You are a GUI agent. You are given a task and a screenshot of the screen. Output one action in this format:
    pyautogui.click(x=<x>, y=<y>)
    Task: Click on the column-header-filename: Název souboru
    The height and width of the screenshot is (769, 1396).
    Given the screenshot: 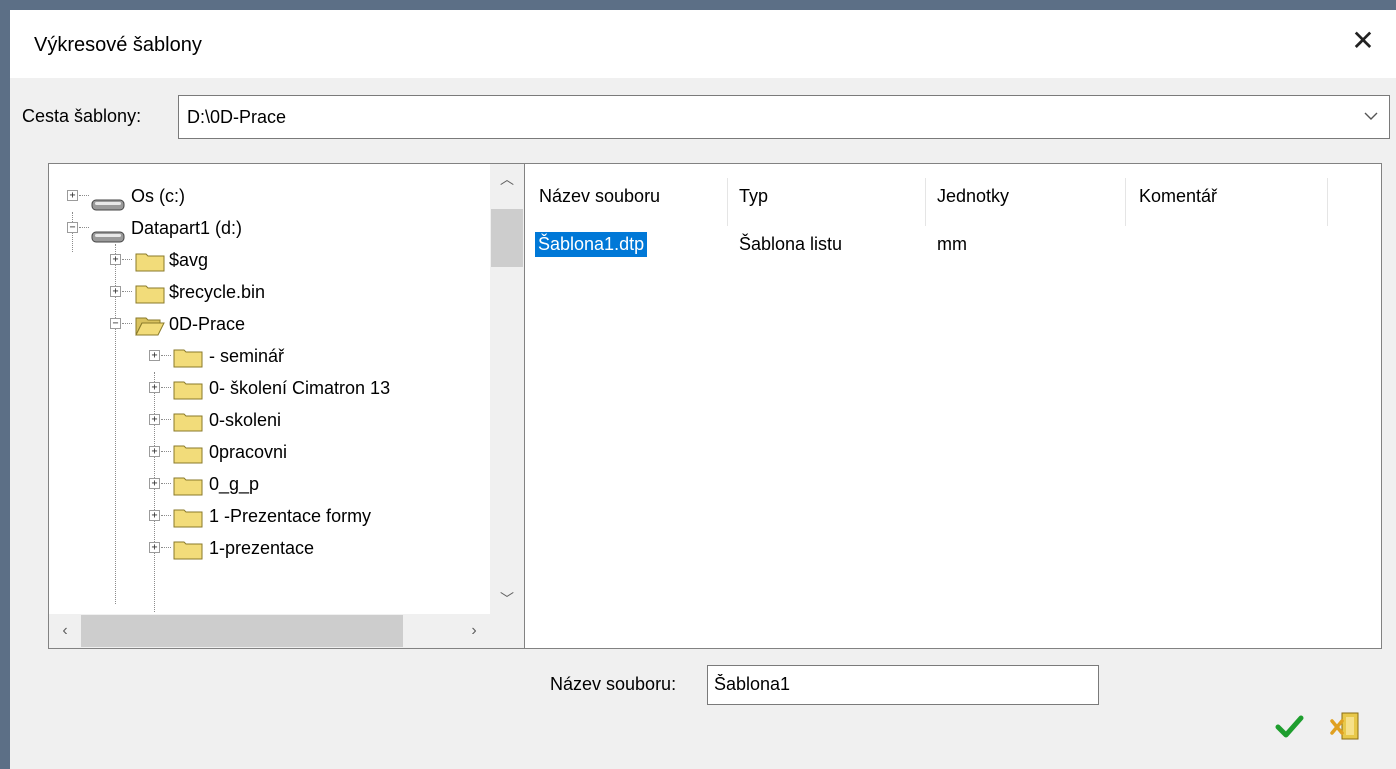 What is the action you would take?
    pyautogui.click(x=599, y=196)
    